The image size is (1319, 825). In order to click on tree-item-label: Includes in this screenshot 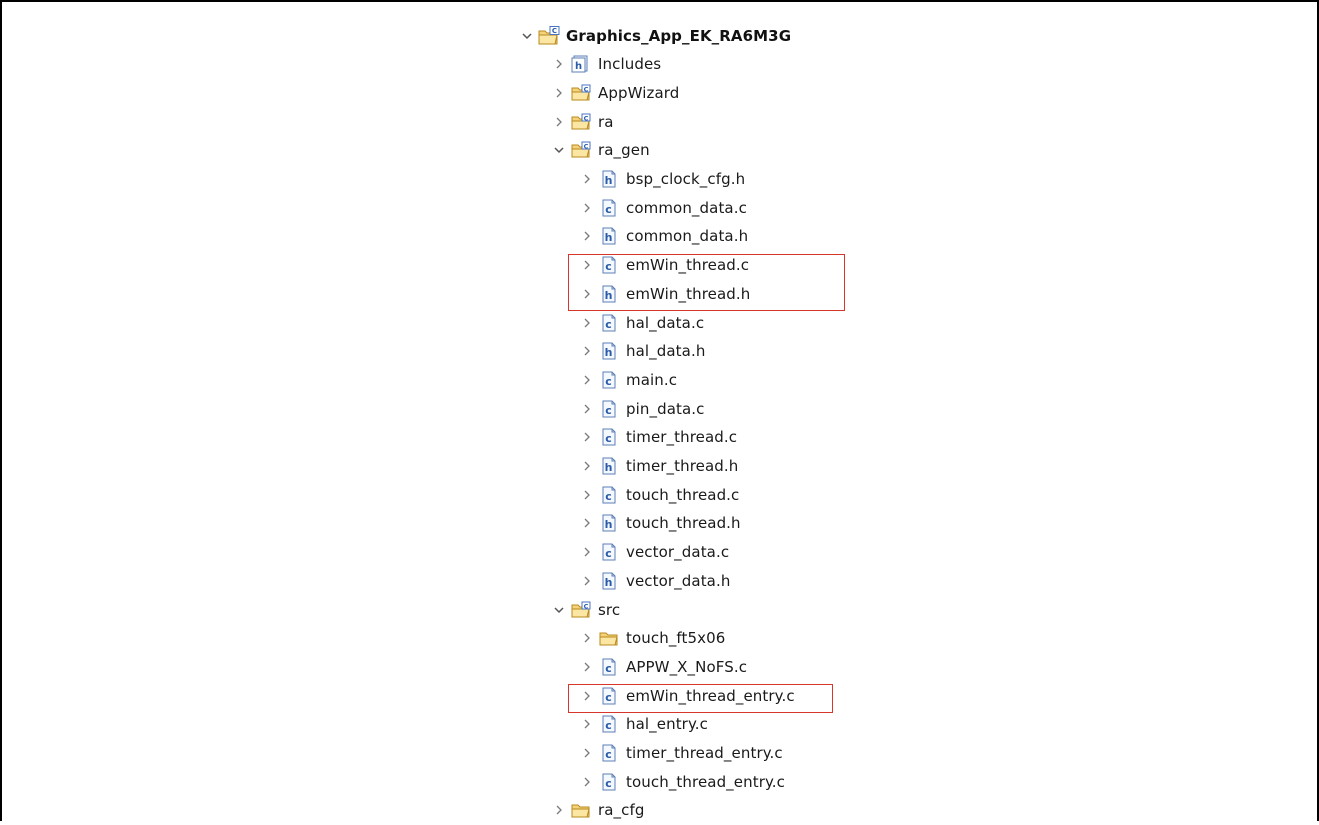, I will do `click(630, 64)`.